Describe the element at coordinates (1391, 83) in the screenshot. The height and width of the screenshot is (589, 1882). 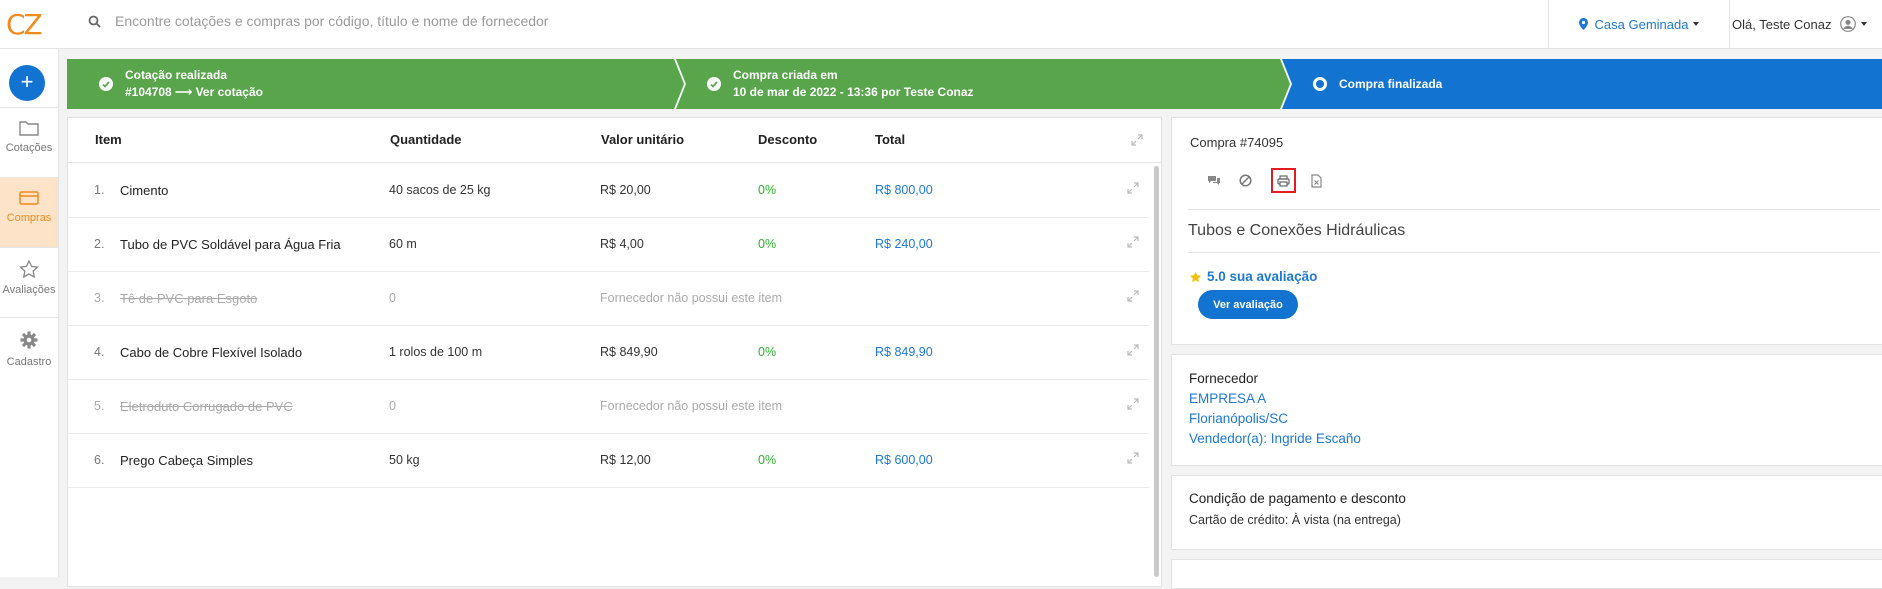
I see `step-title: Compra finalizada` at that location.